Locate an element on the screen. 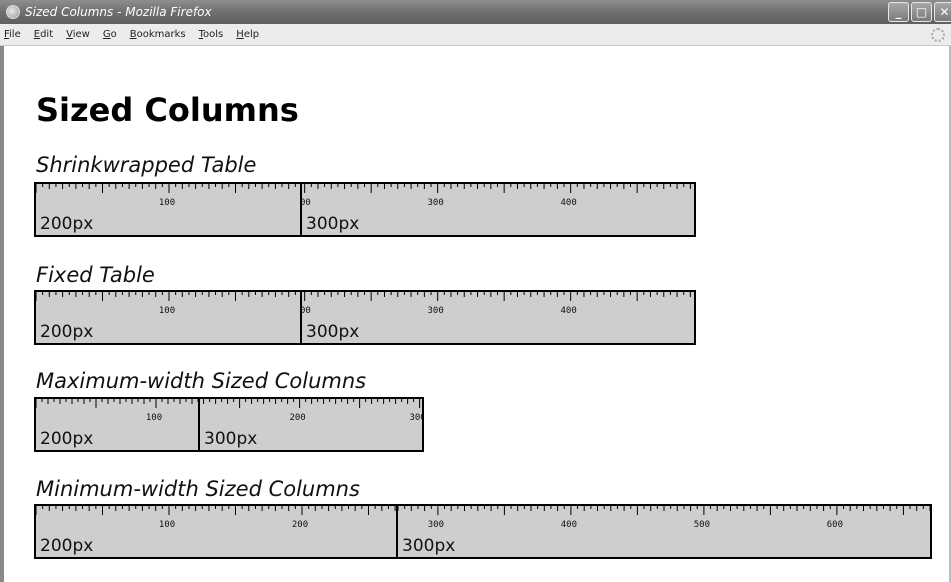  menu-tools: Tools is located at coordinates (211, 34).